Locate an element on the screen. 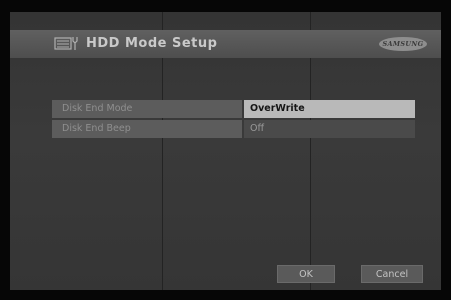 The image size is (451, 300). cancel-button: Cancel is located at coordinates (392, 274).